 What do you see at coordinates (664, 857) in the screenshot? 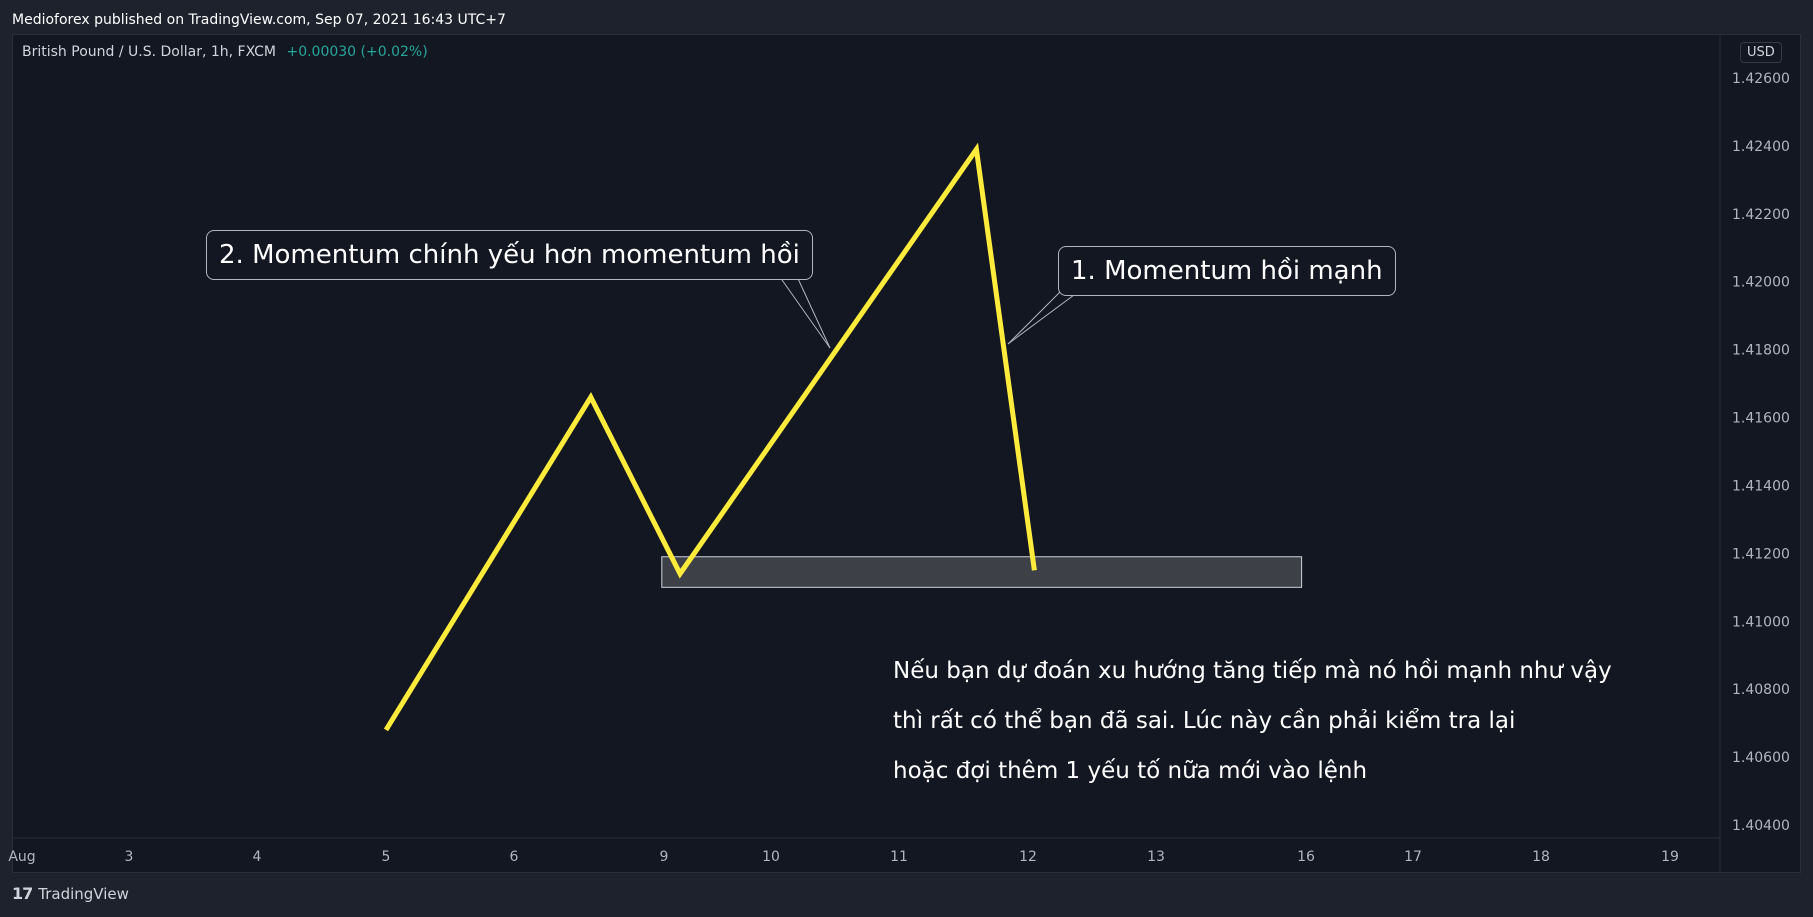
I see `x-tick-label: 9` at bounding box center [664, 857].